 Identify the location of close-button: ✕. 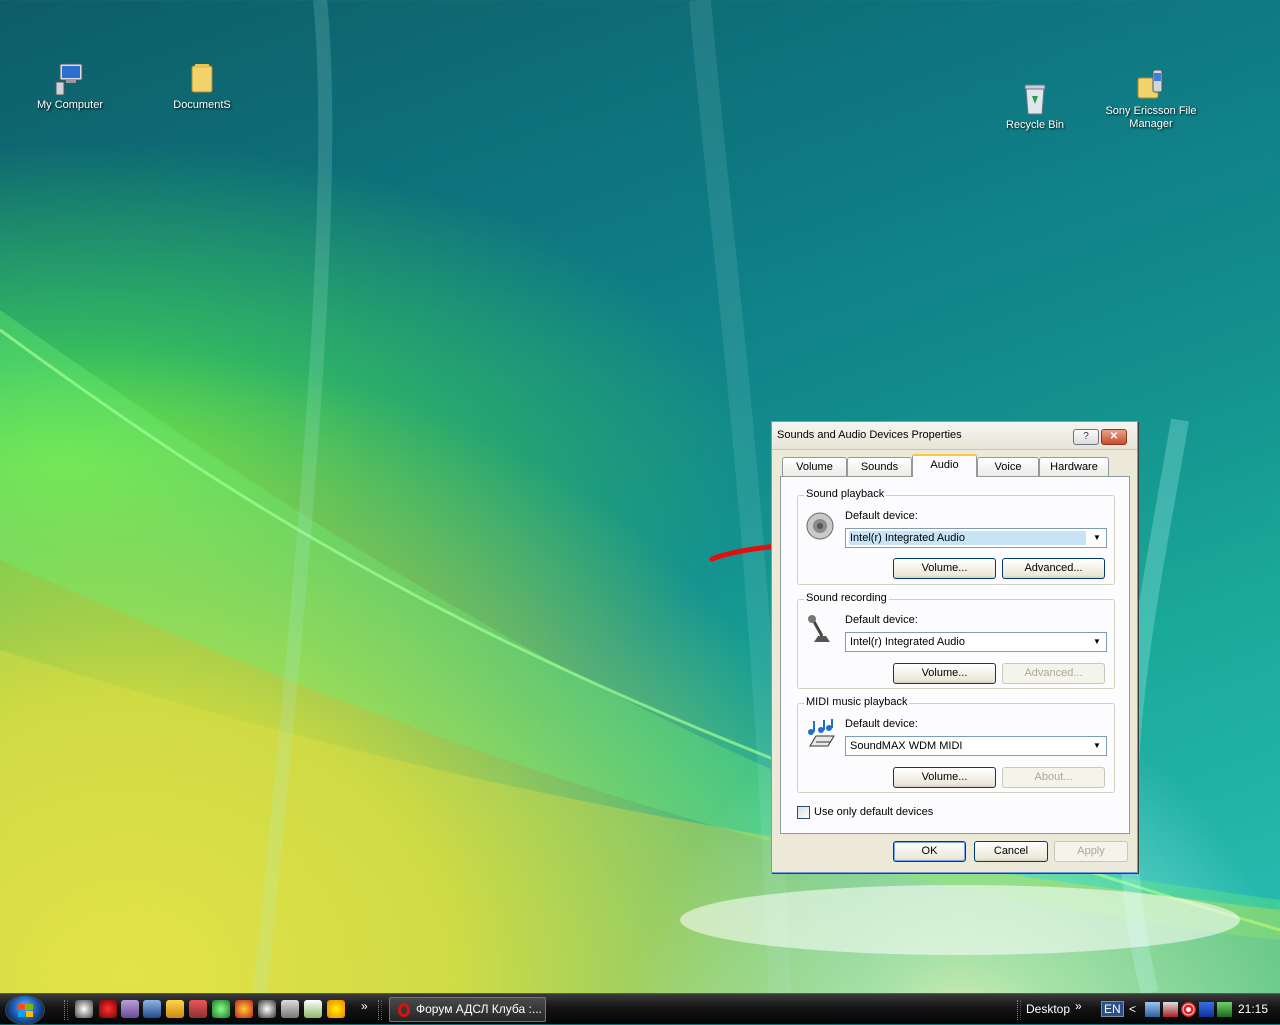
(1114, 437).